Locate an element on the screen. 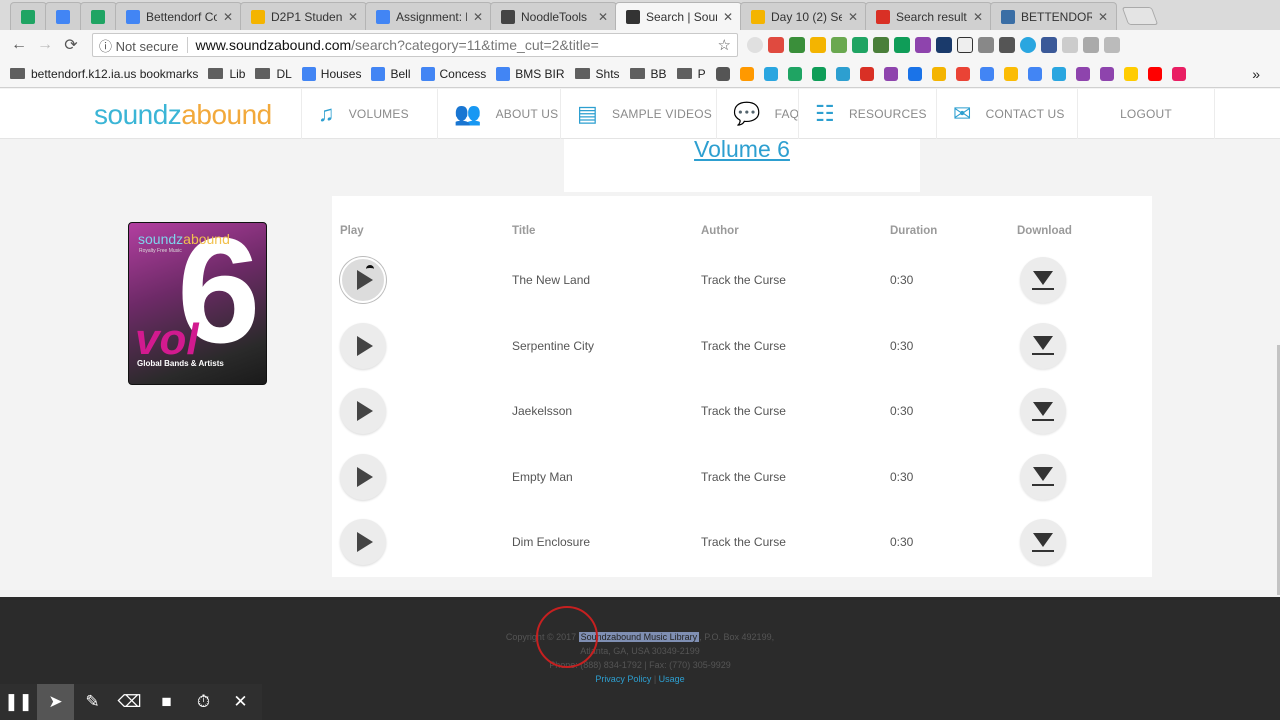 The width and height of the screenshot is (1280, 720). browser-tab: Day 10 (2) Se ✕ is located at coordinates (803, 16).